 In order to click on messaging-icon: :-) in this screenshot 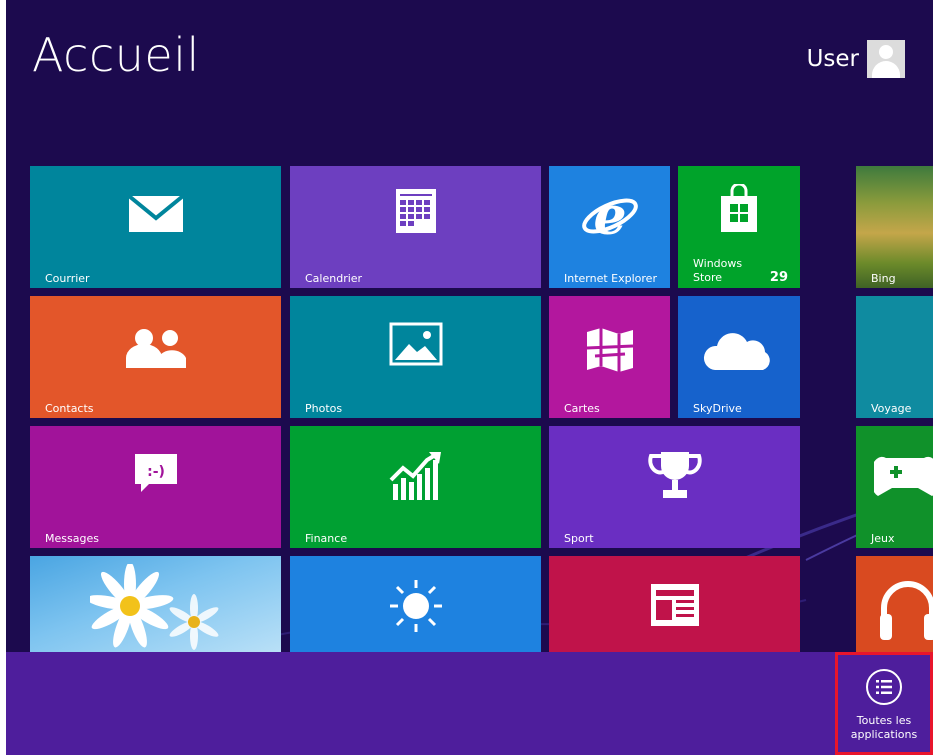, I will do `click(155, 473)`.